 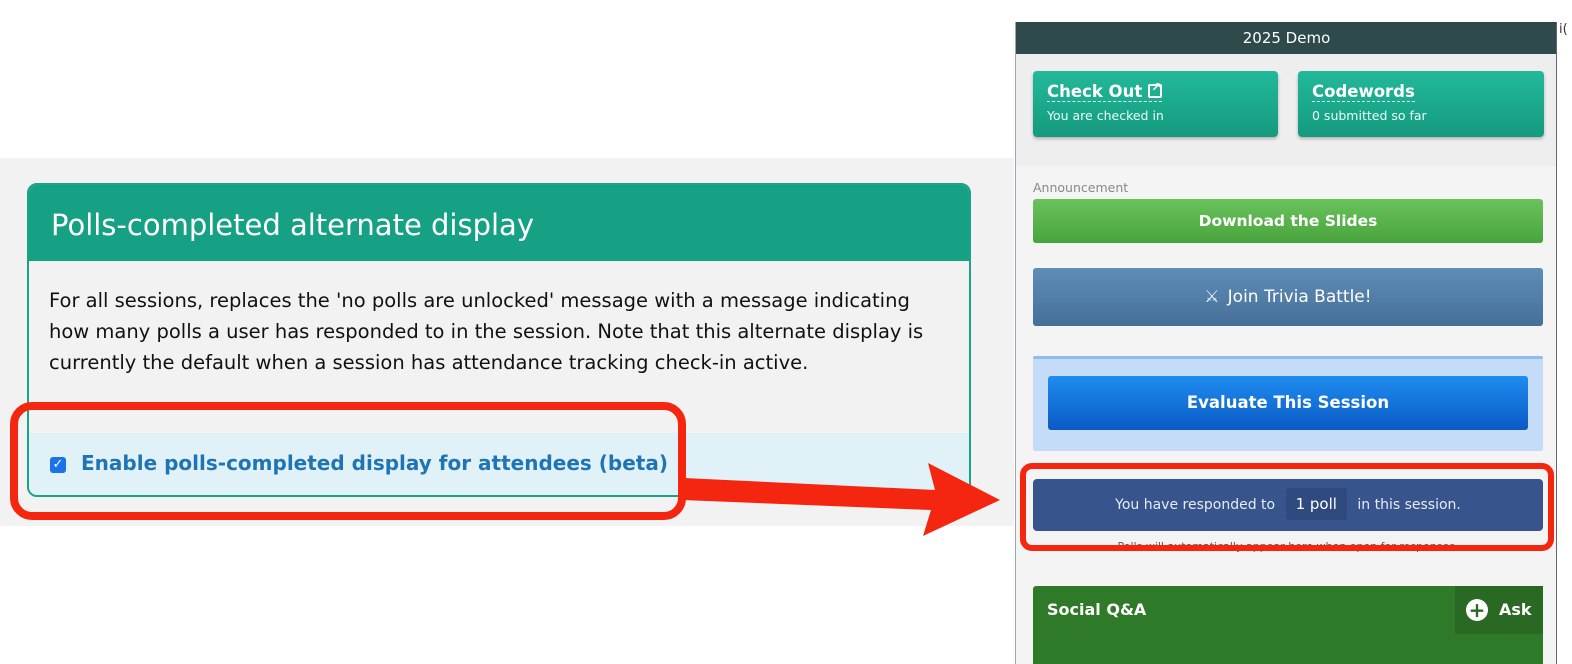 I want to click on evaluate-session-button: Evaluate This Session, so click(x=1288, y=403).